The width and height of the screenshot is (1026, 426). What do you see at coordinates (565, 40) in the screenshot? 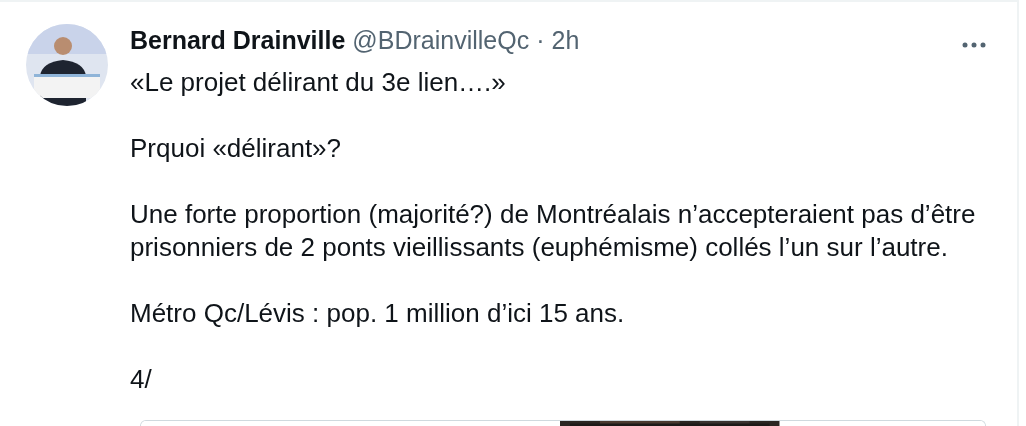
I see `timestamp: 2h` at bounding box center [565, 40].